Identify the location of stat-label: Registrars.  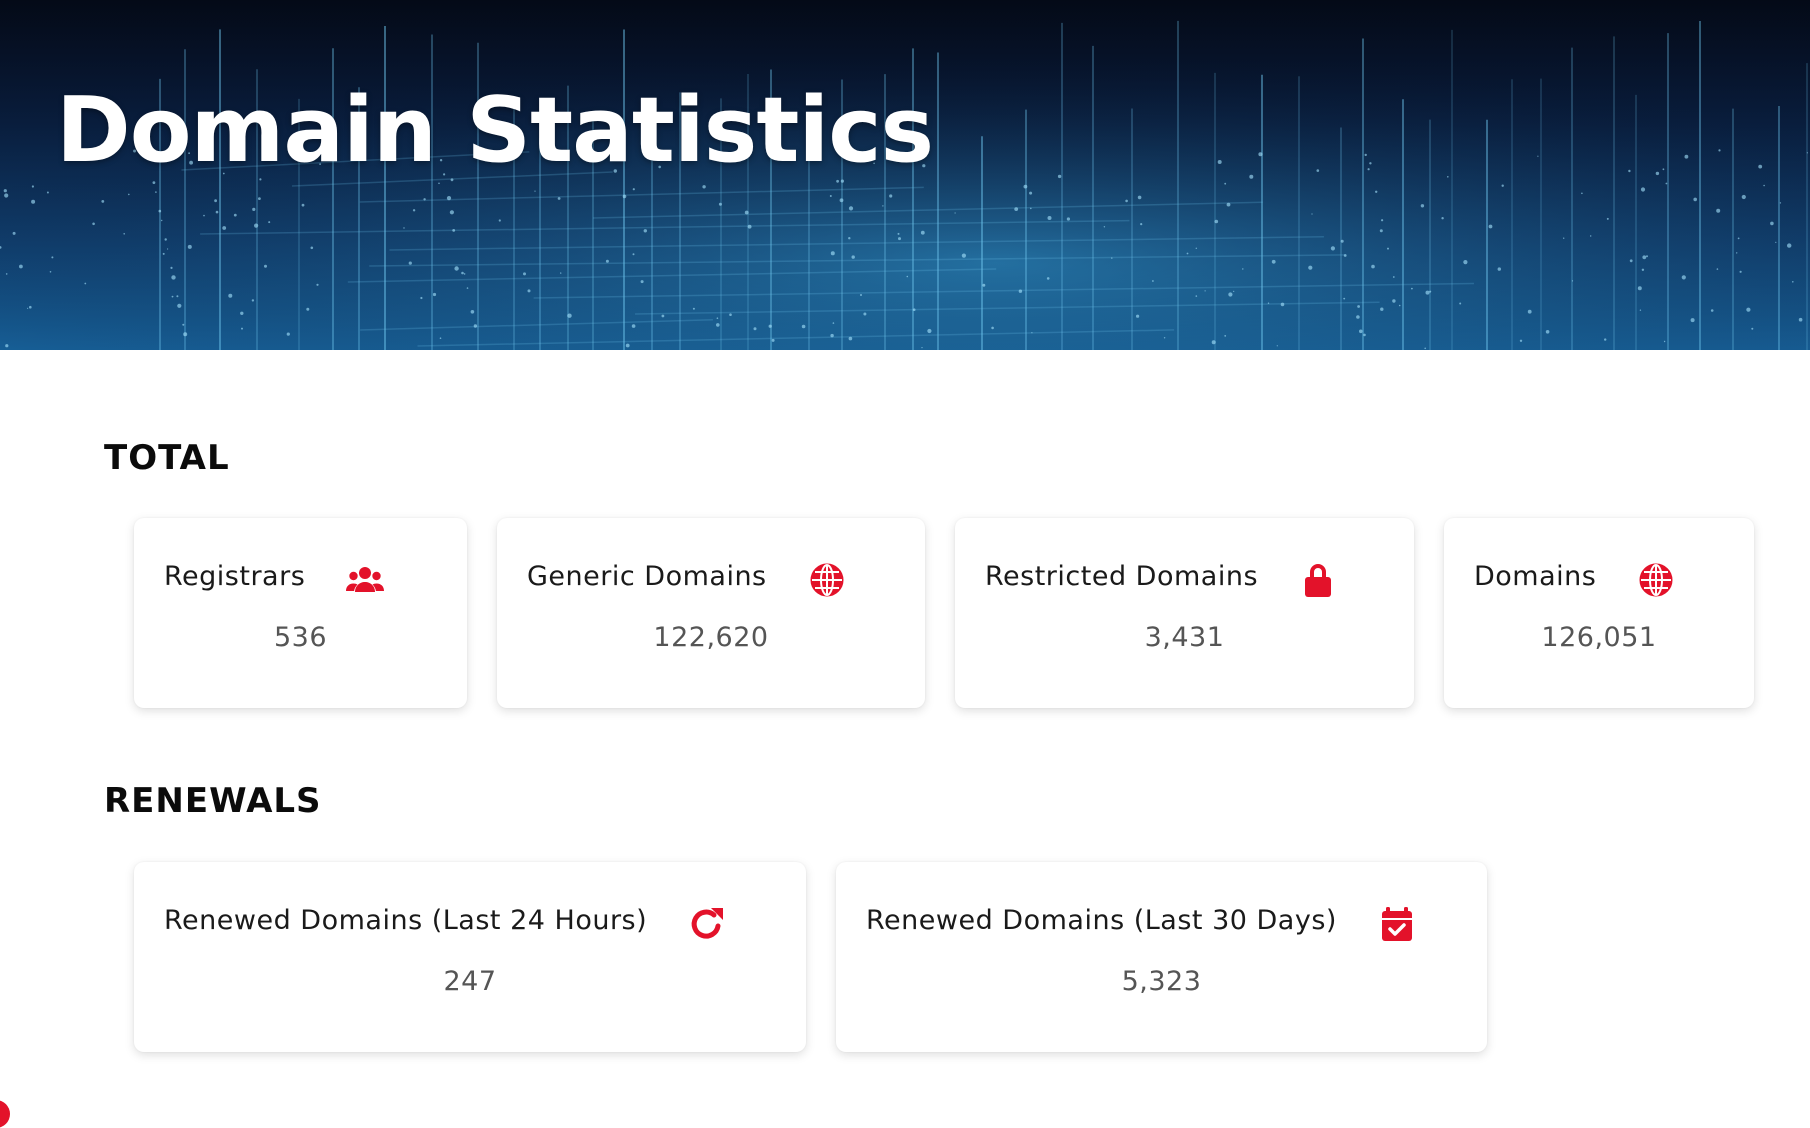
(235, 576).